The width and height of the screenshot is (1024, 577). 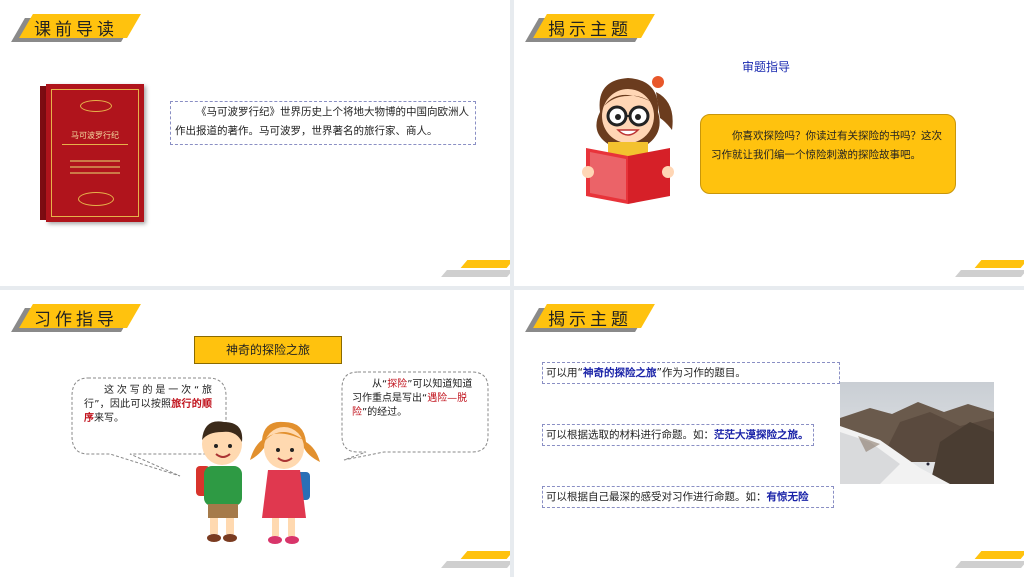 I want to click on title-option-2: 可以根据选取的材料进行命题。如：茫茫大漠探险之旅。, so click(x=678, y=435).